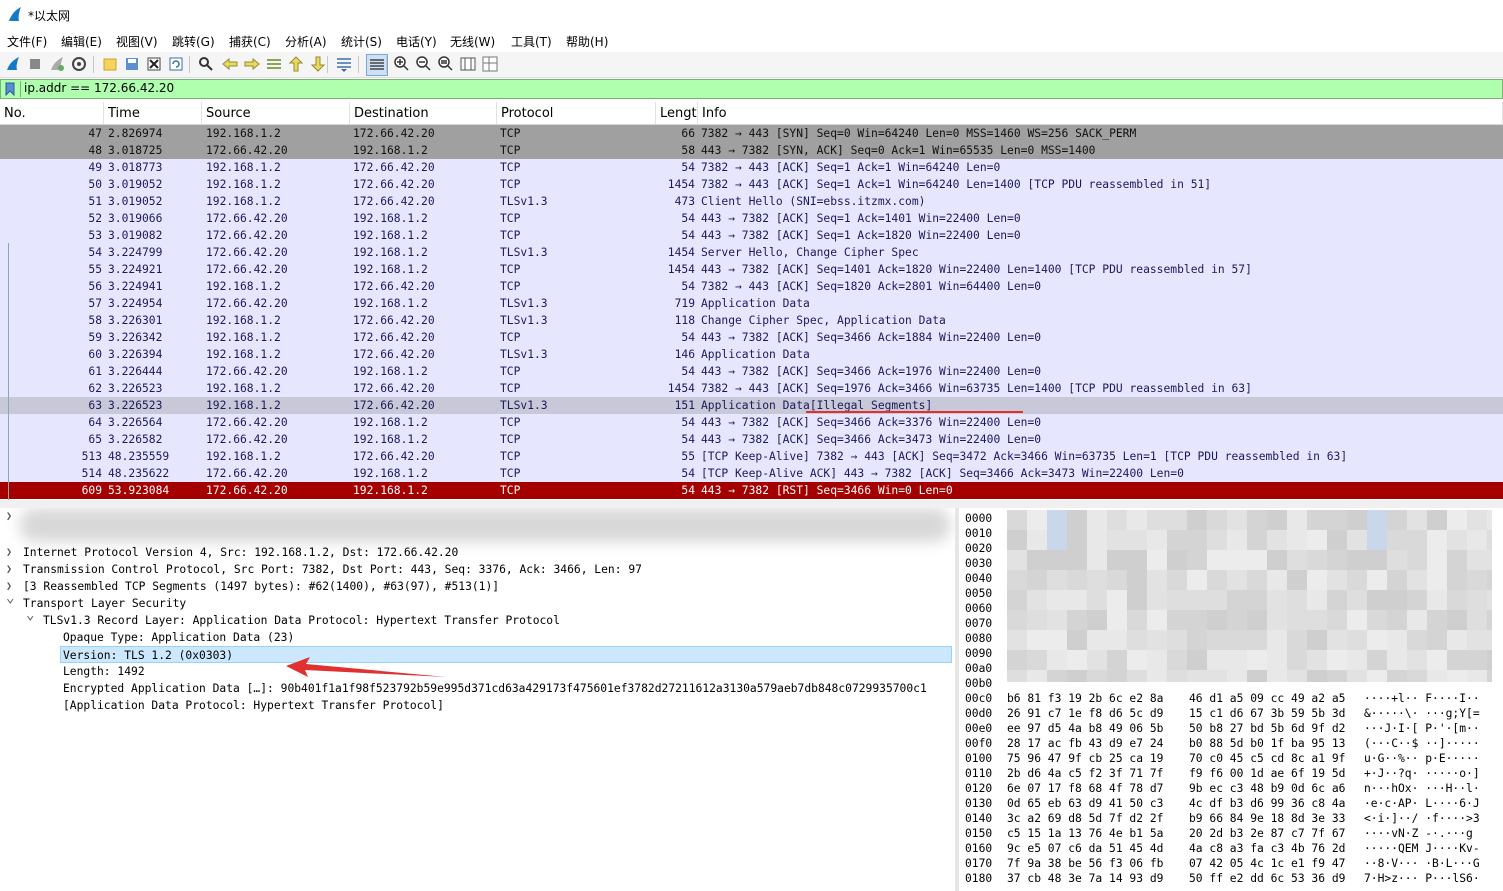 This screenshot has height=891, width=1503. Describe the element at coordinates (10, 89) in the screenshot. I see `bookmark-icon` at that location.